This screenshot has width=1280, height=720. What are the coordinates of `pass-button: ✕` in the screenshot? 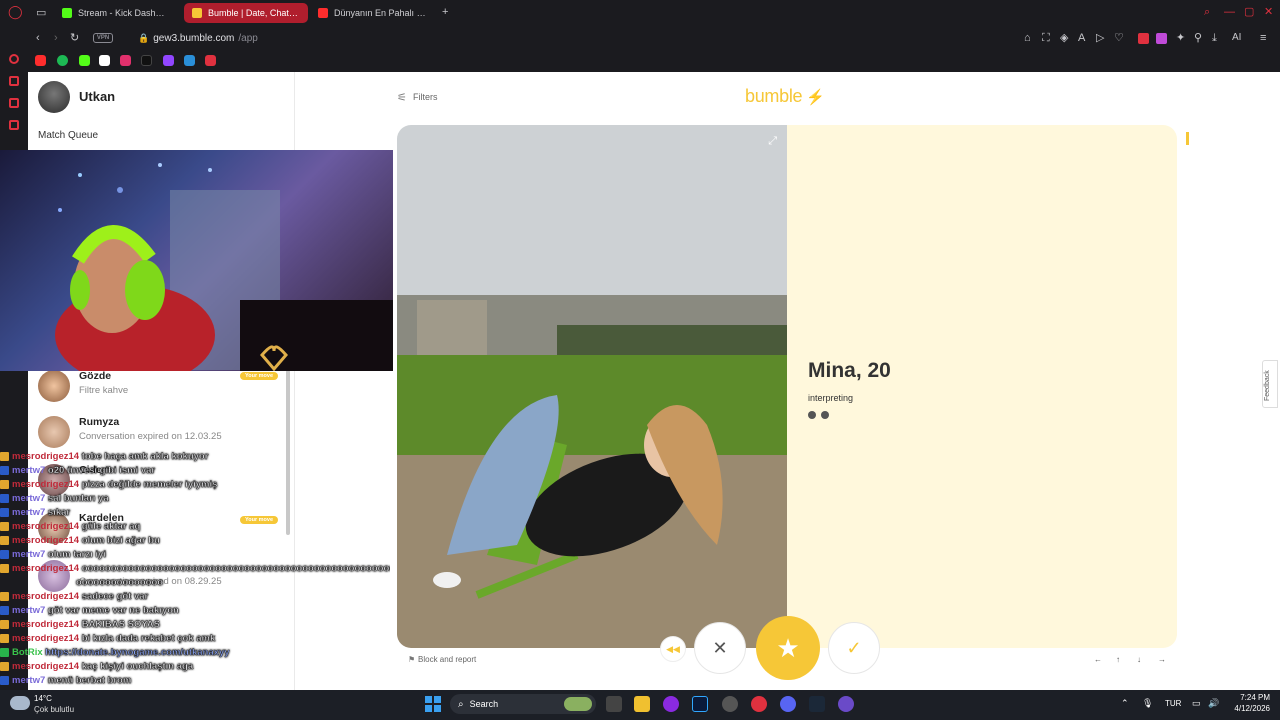 It's located at (720, 648).